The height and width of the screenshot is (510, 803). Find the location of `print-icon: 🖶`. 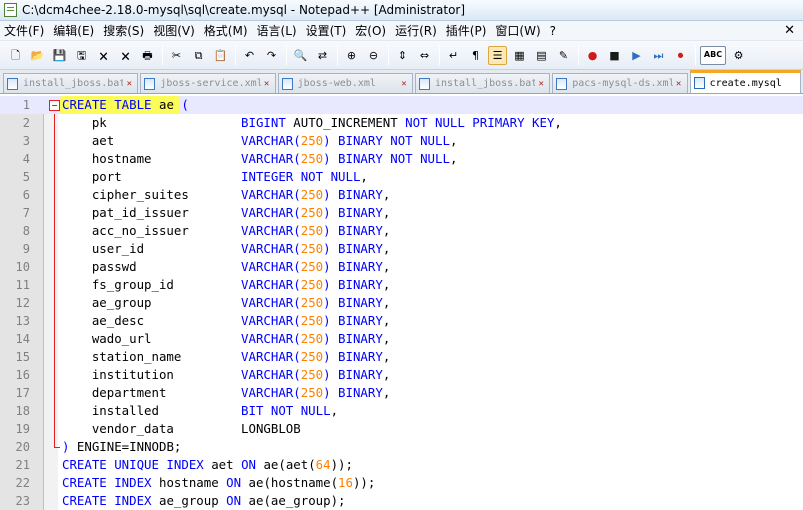

print-icon: 🖶 is located at coordinates (147, 55).